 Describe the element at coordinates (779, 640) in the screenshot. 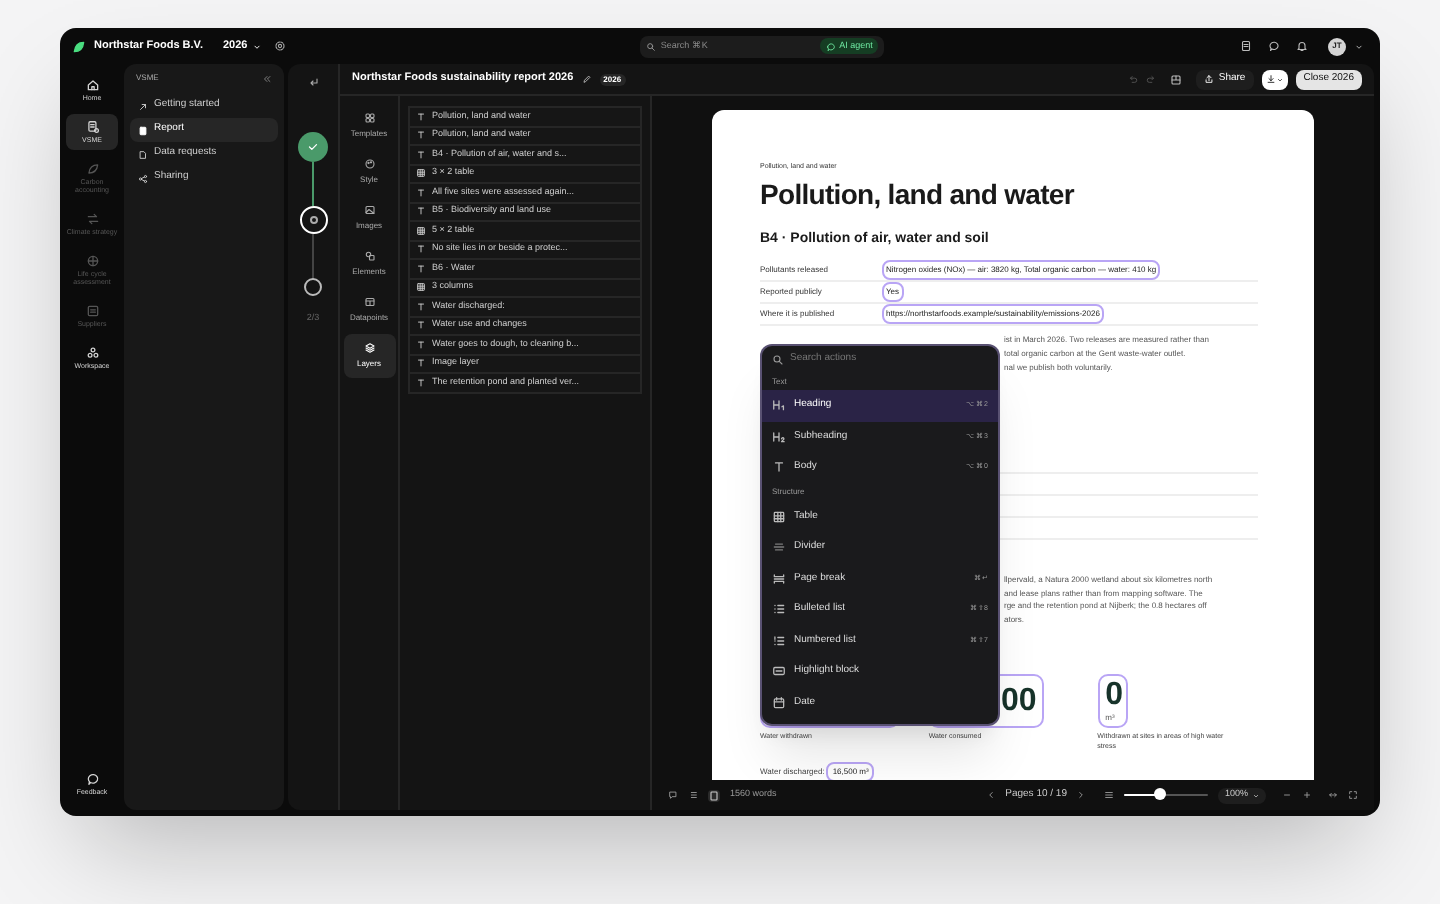

I see `numbered-list-icon` at that location.